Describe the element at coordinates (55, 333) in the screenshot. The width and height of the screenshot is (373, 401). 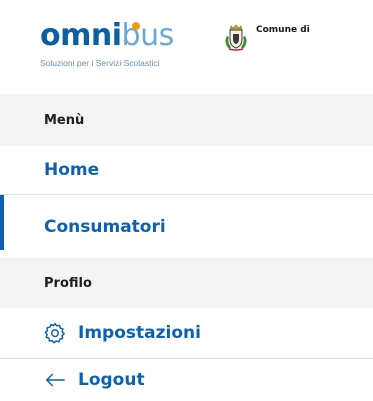
I see `gear-icon` at that location.